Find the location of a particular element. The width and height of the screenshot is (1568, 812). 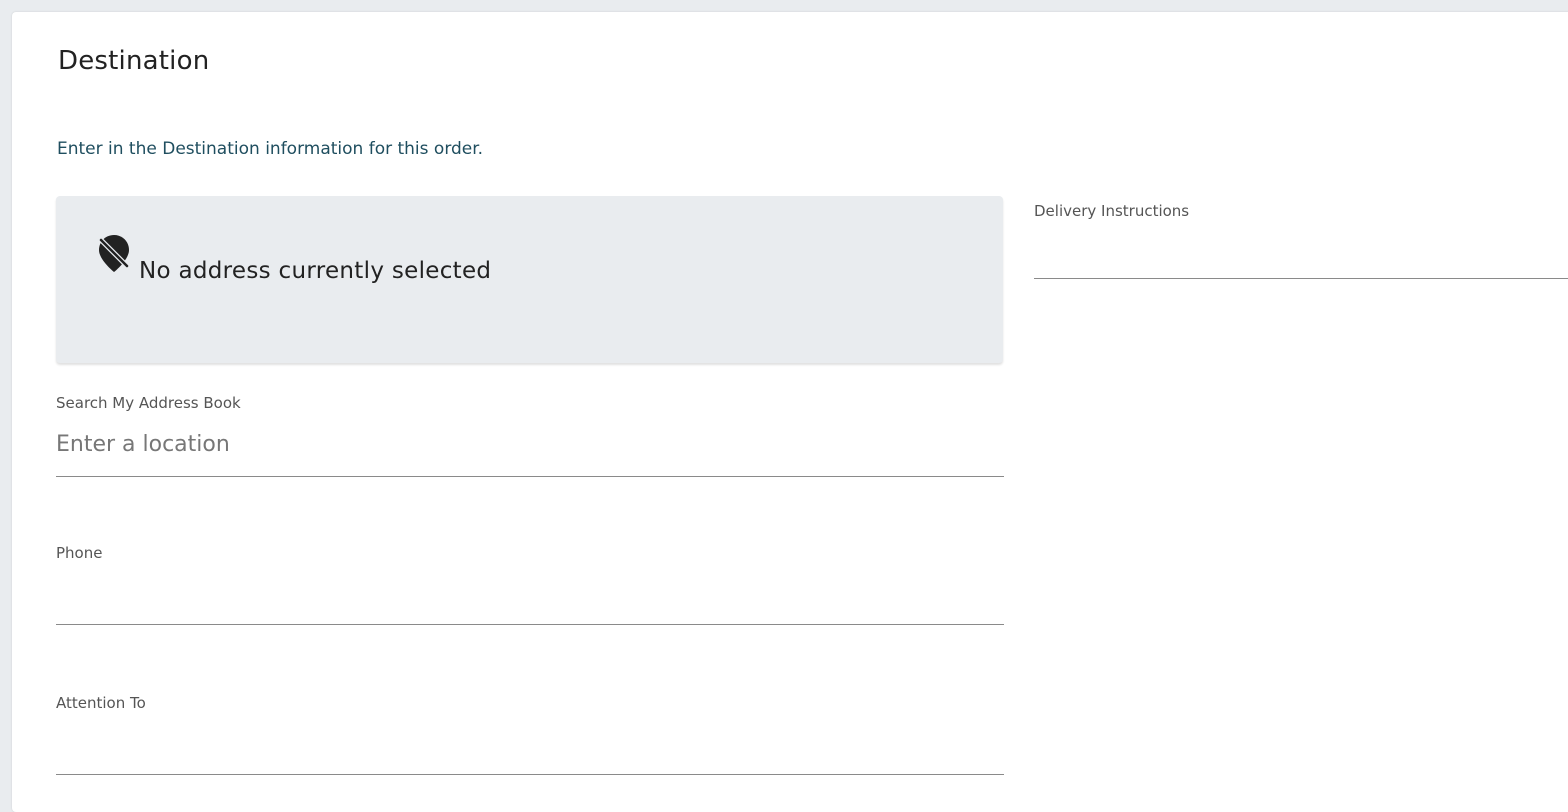

location-off-icon is located at coordinates (114, 253).